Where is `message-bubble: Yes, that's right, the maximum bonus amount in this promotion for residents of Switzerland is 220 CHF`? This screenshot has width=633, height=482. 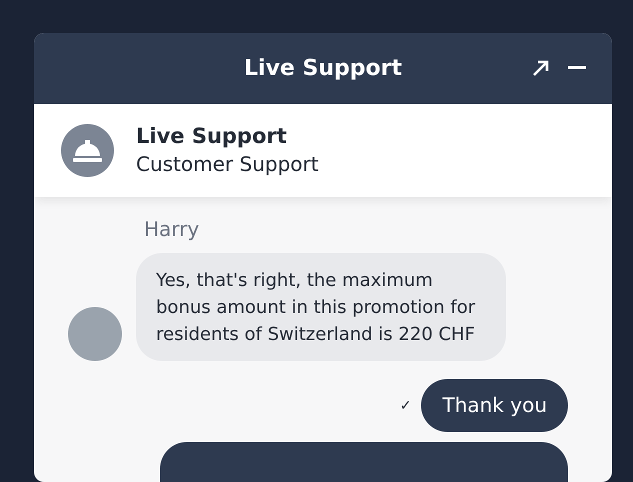 message-bubble: Yes, that's right, the maximum bonus amount in this promotion for residents of Switzerland is 220 CHF is located at coordinates (321, 307).